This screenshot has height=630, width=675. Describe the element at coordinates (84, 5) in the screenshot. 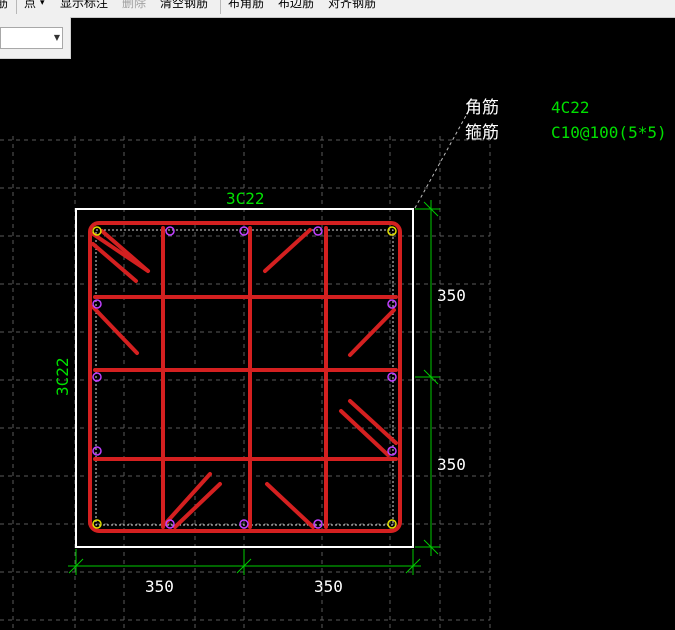

I see `toolbar-show-annotation-button: 显示标注` at that location.